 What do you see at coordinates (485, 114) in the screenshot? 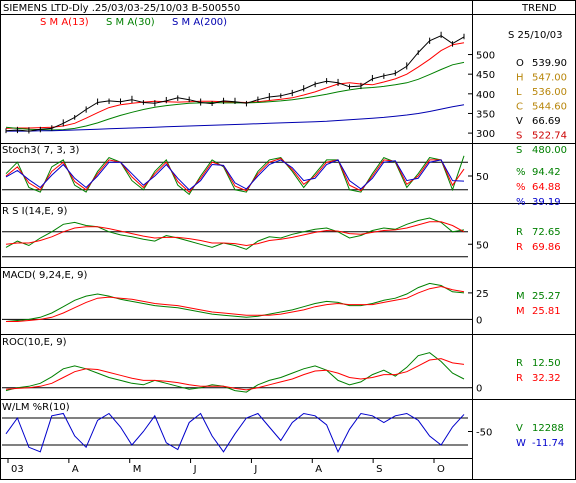
I see `y-tick-label: 350` at bounding box center [485, 114].